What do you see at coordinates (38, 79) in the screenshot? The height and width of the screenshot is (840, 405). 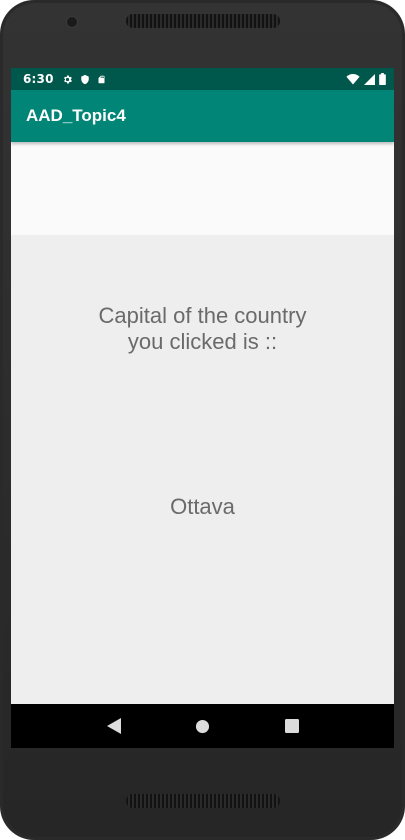 I see `status-time: 6:30` at bounding box center [38, 79].